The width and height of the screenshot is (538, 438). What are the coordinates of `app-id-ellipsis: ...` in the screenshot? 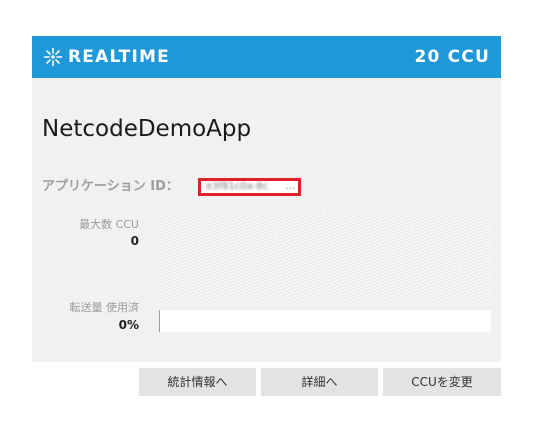 It's located at (290, 186).